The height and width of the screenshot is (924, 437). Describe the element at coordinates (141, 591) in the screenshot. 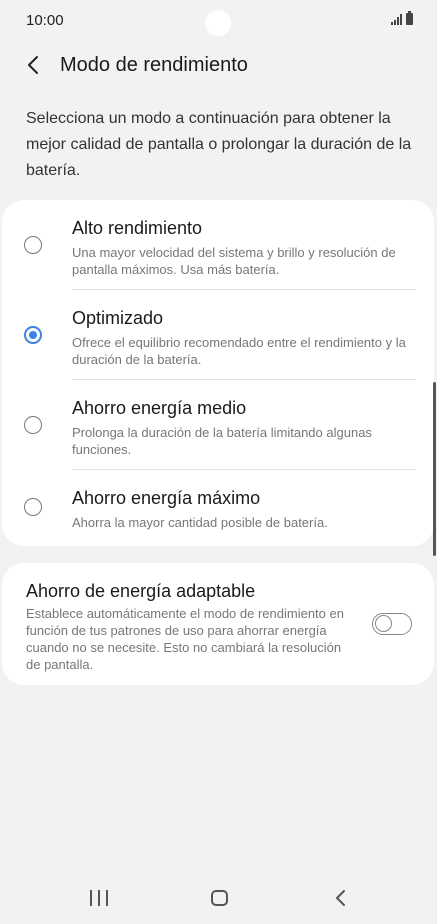

I see `adaptive-title: Ahorro de energía adaptable` at that location.